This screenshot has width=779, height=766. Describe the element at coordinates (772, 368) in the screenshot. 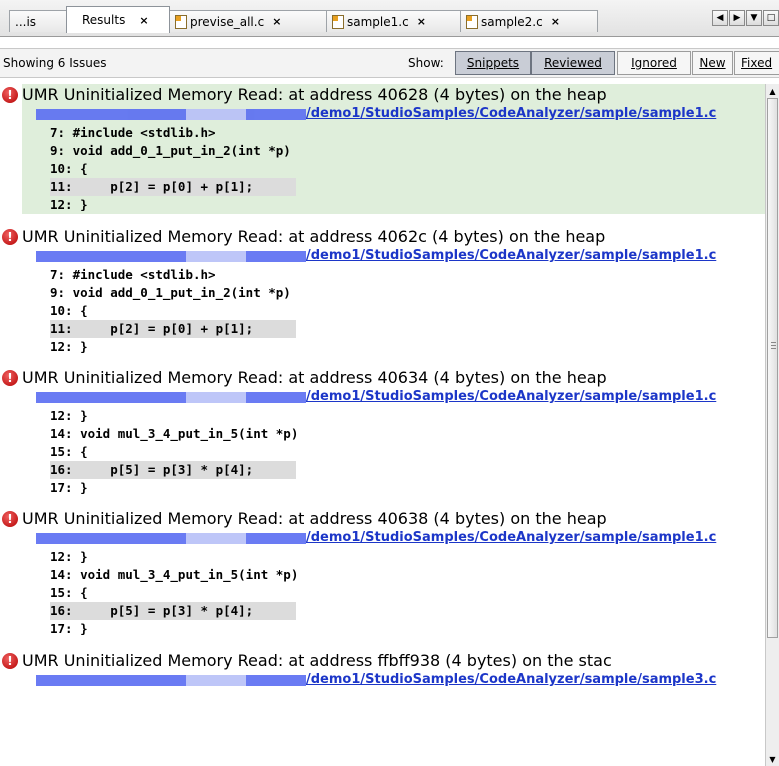

I see `scrollbar-thumb` at that location.